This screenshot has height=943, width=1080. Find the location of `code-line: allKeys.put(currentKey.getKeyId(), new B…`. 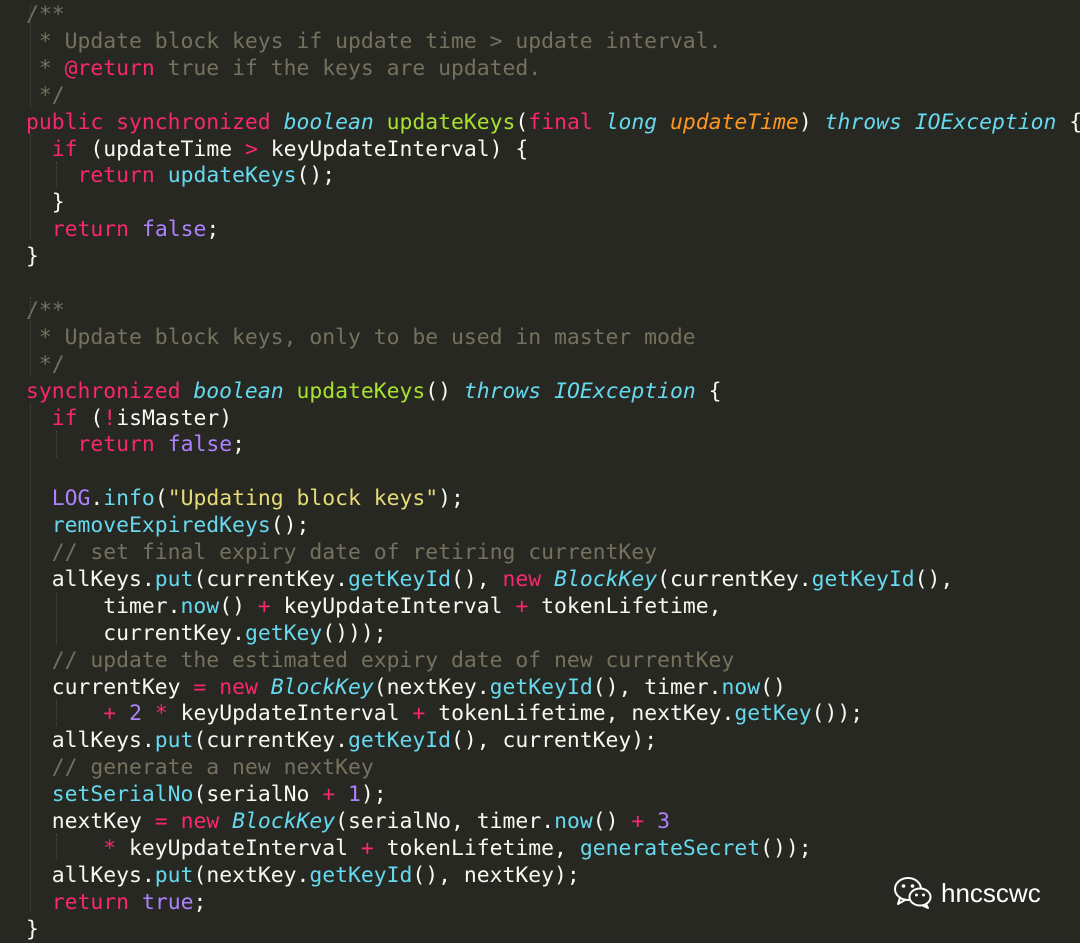

code-line: allKeys.put(currentKey.getKeyId(), new B… is located at coordinates (490, 579).